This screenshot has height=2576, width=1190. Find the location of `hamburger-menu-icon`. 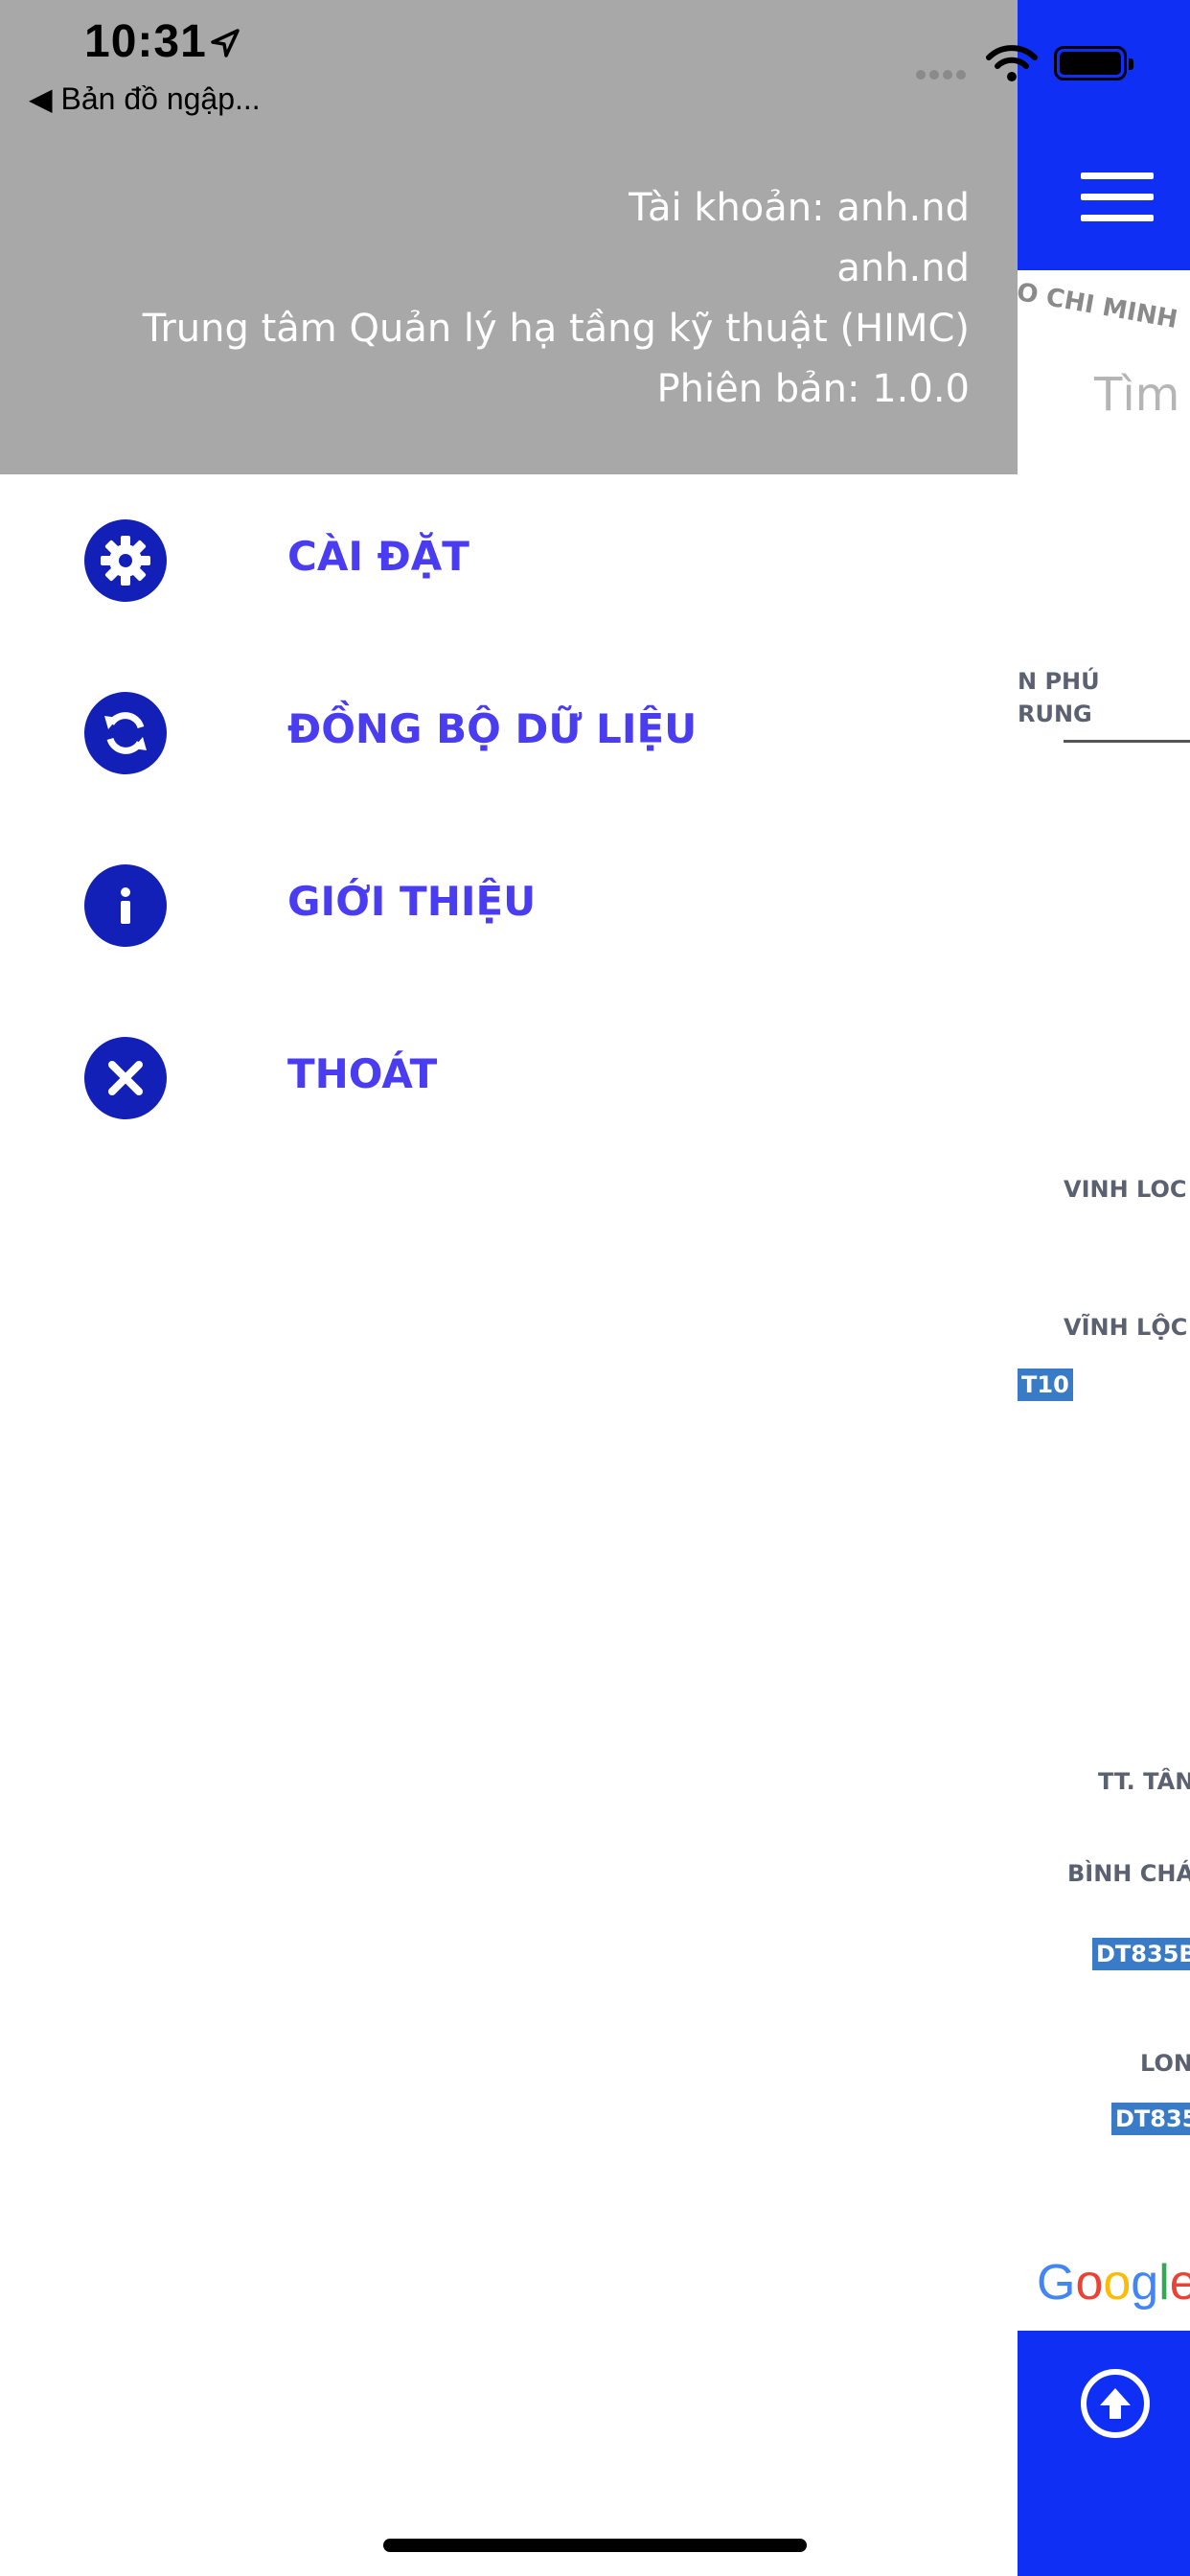

hamburger-menu-icon is located at coordinates (1118, 196).